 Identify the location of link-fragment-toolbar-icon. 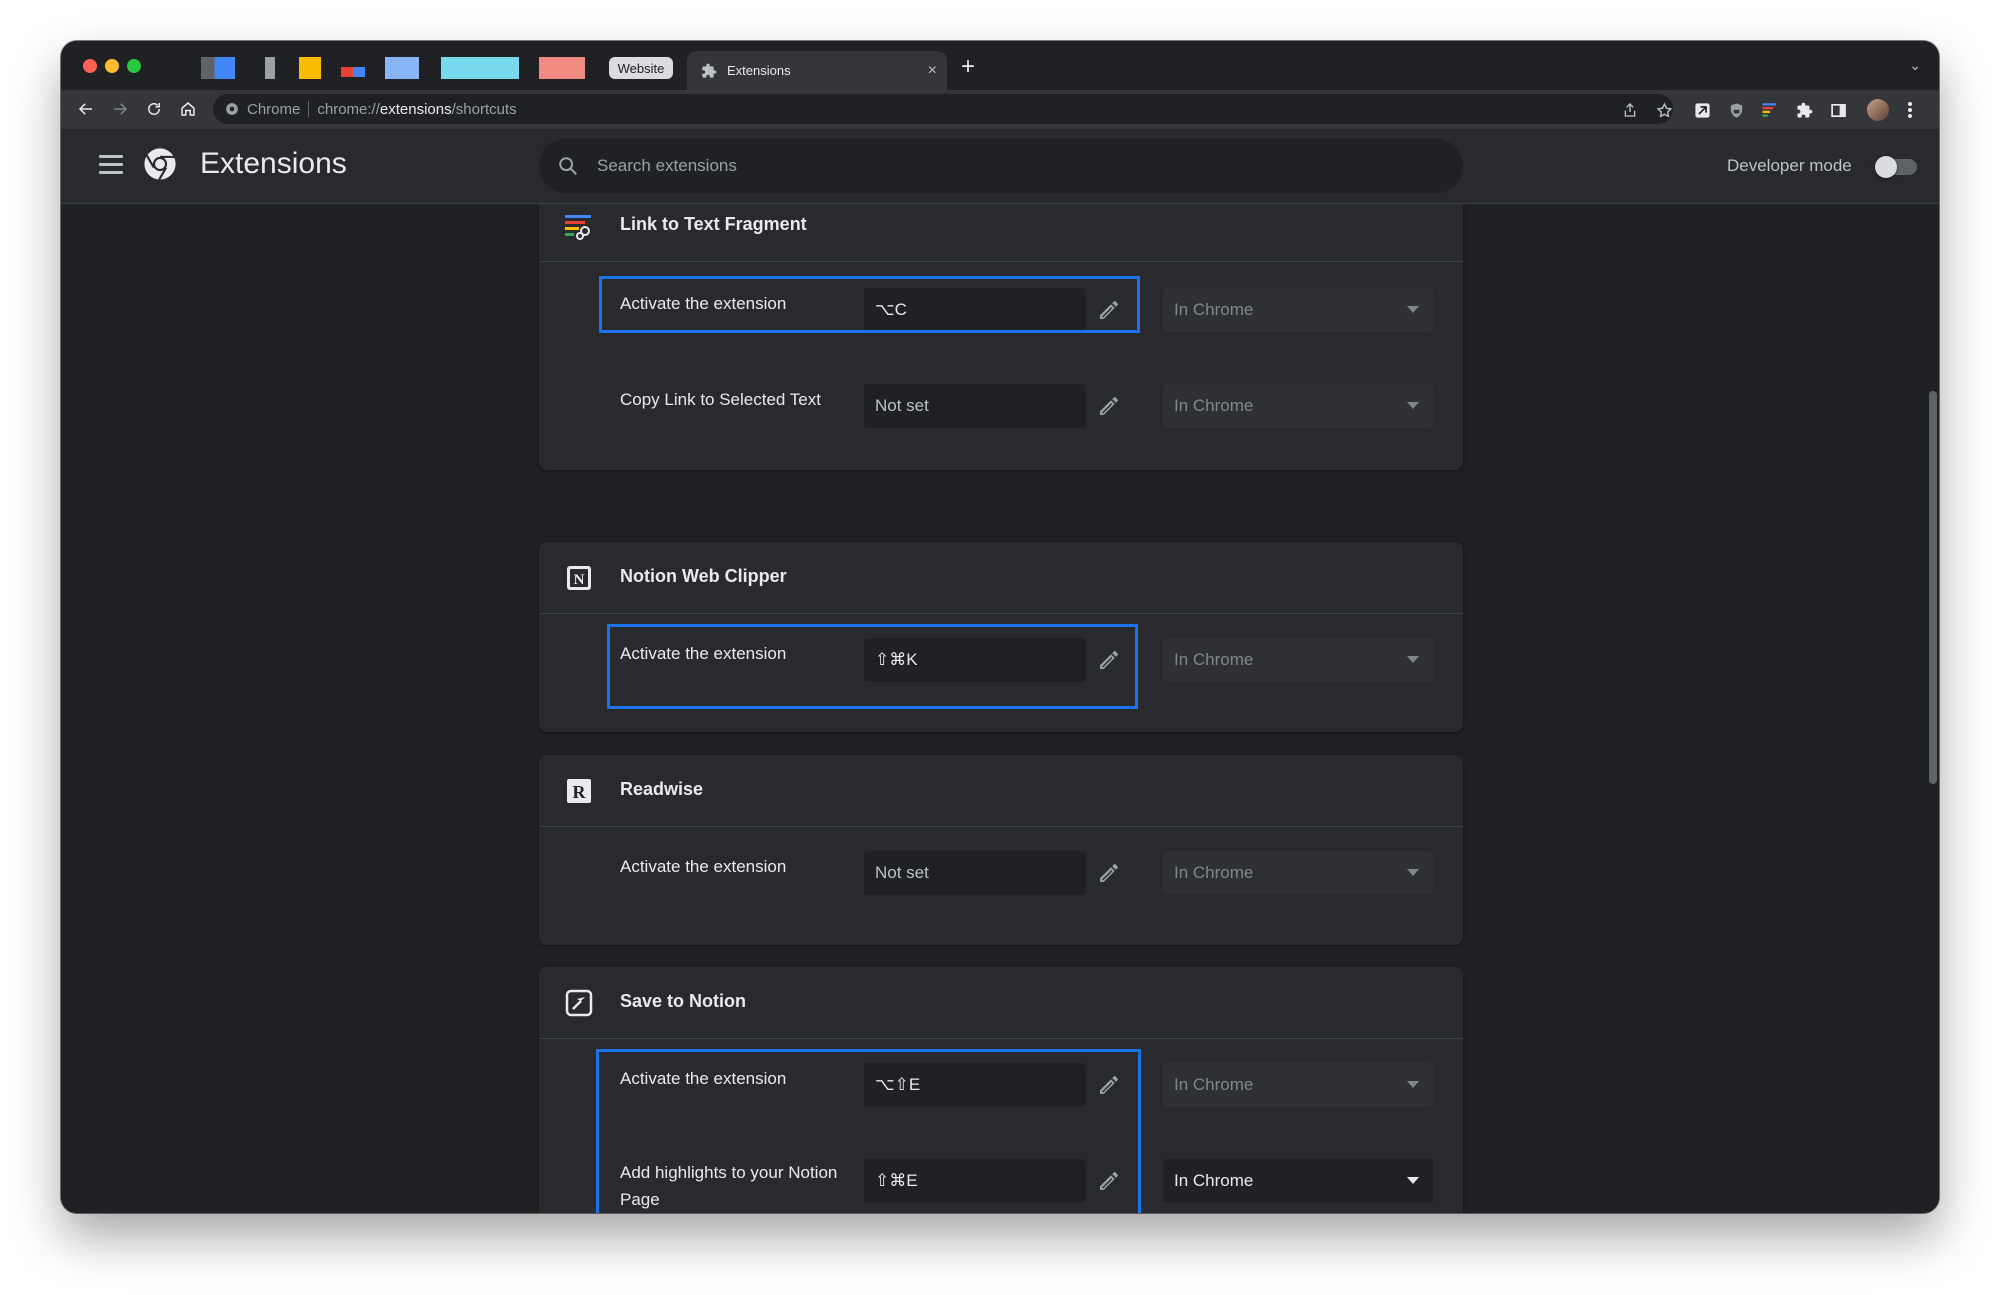
(1770, 110).